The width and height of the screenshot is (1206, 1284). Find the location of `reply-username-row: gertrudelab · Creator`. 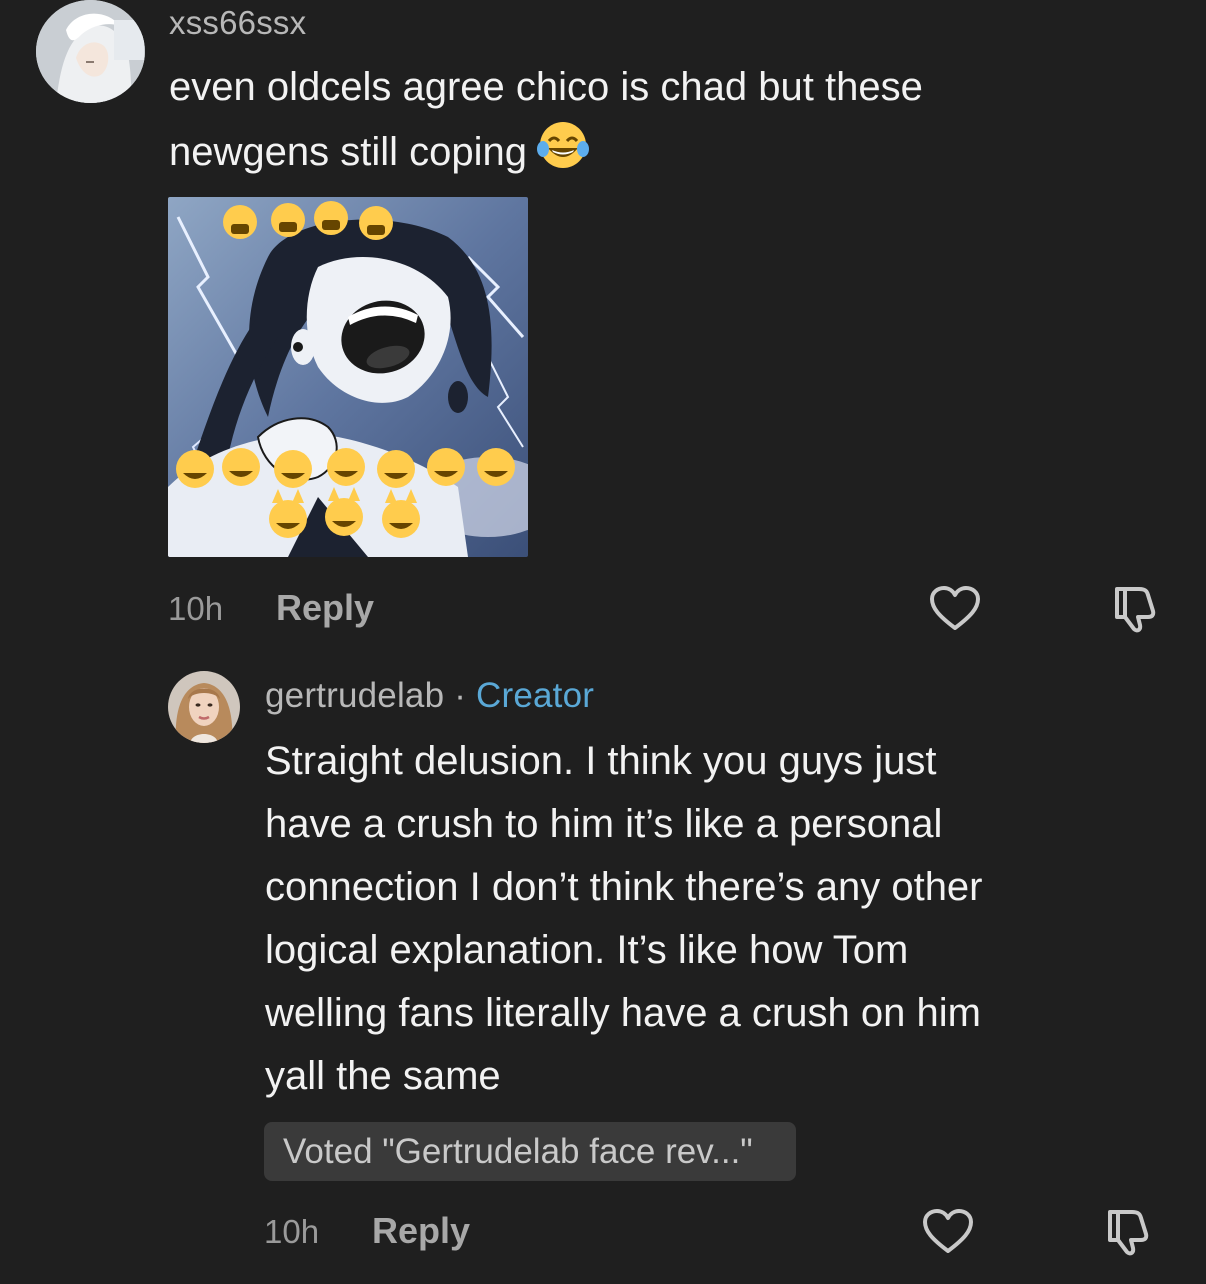

reply-username-row: gertrudelab · Creator is located at coordinates (429, 696).